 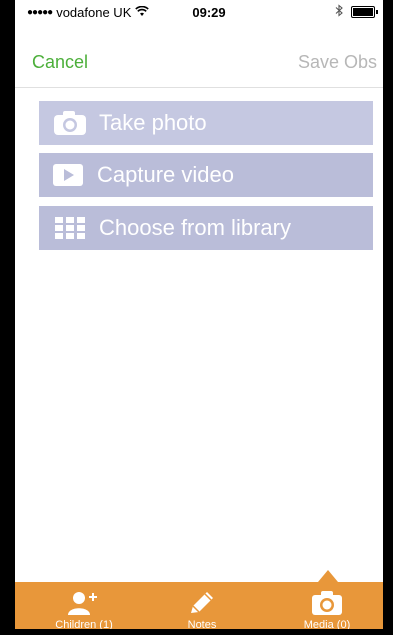 I want to click on tab-media: Media (0), so click(x=324, y=605).